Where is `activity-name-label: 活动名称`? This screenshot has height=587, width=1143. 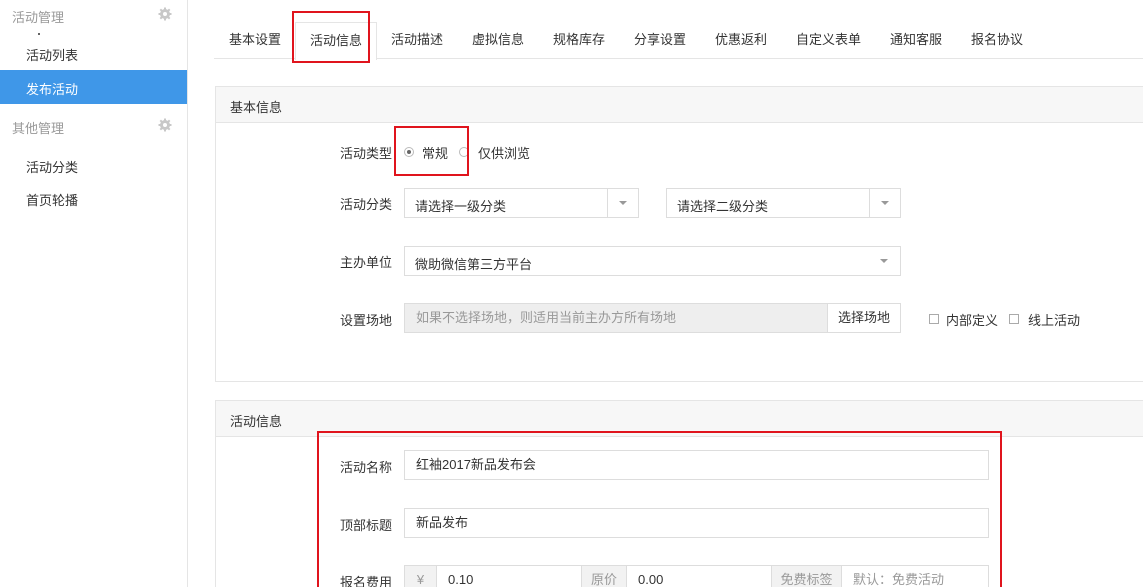
activity-name-label: 活动名称 is located at coordinates (366, 467).